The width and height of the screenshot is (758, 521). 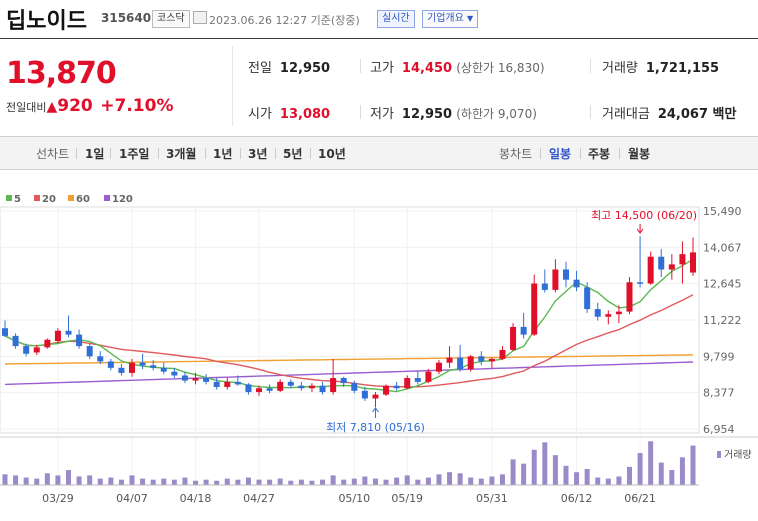 I want to click on volume-legend-swatch, so click(x=719, y=454).